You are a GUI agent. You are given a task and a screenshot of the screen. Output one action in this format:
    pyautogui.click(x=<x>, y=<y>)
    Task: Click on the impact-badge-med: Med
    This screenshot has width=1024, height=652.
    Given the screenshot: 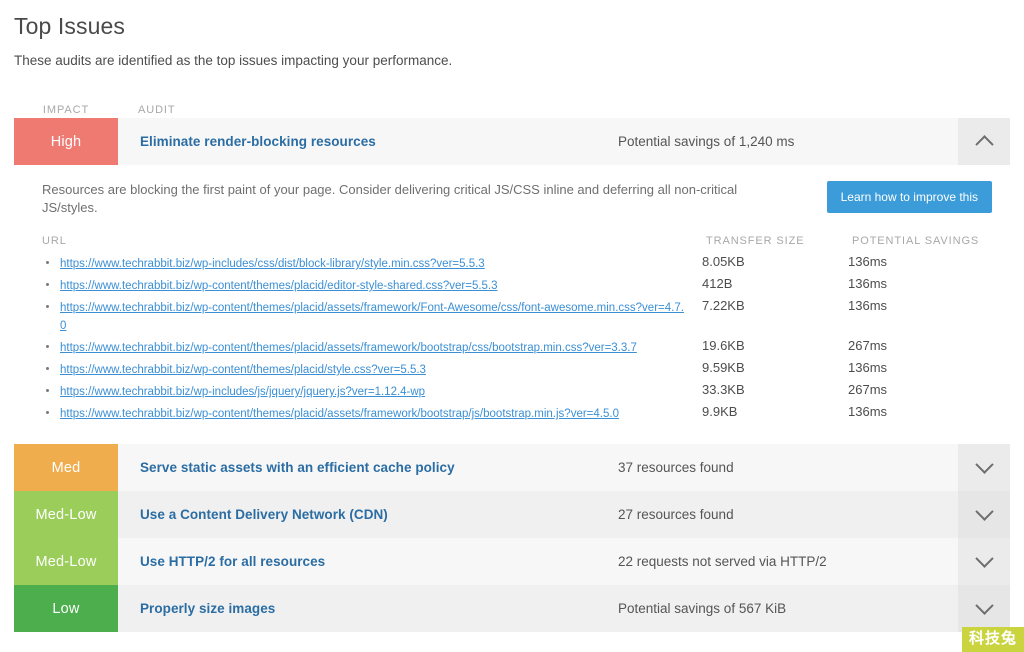 What is the action you would take?
    pyautogui.click(x=66, y=467)
    